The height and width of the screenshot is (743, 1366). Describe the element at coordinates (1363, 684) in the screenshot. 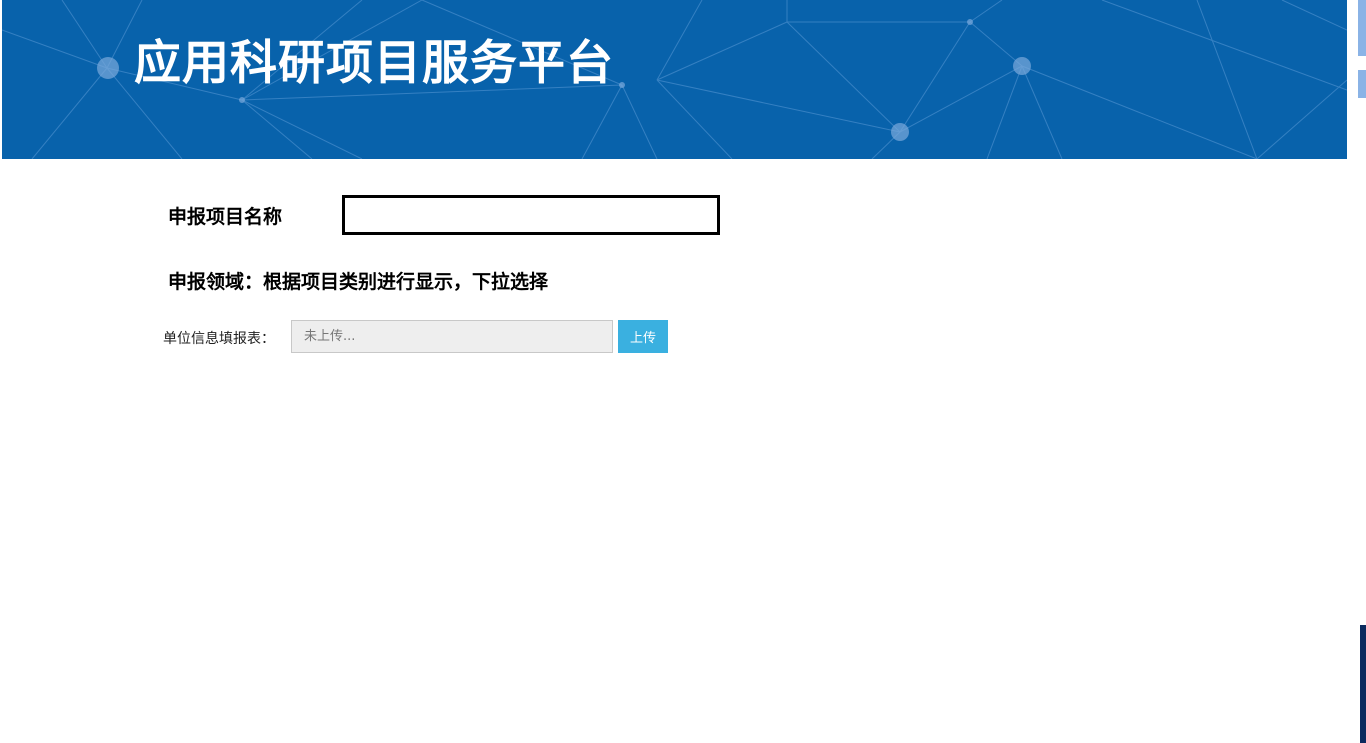

I see `scrollbar-decoration-bottom` at that location.